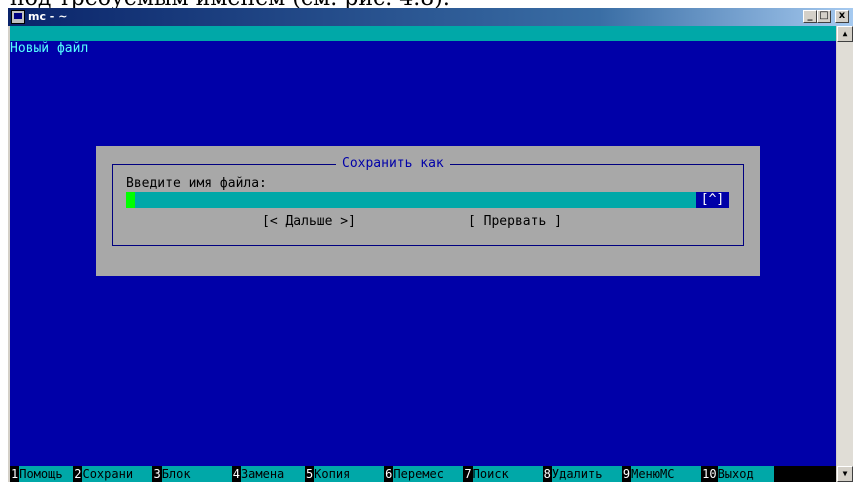  Describe the element at coordinates (46, 474) in the screenshot. I see `fkey-label: Помощь` at that location.